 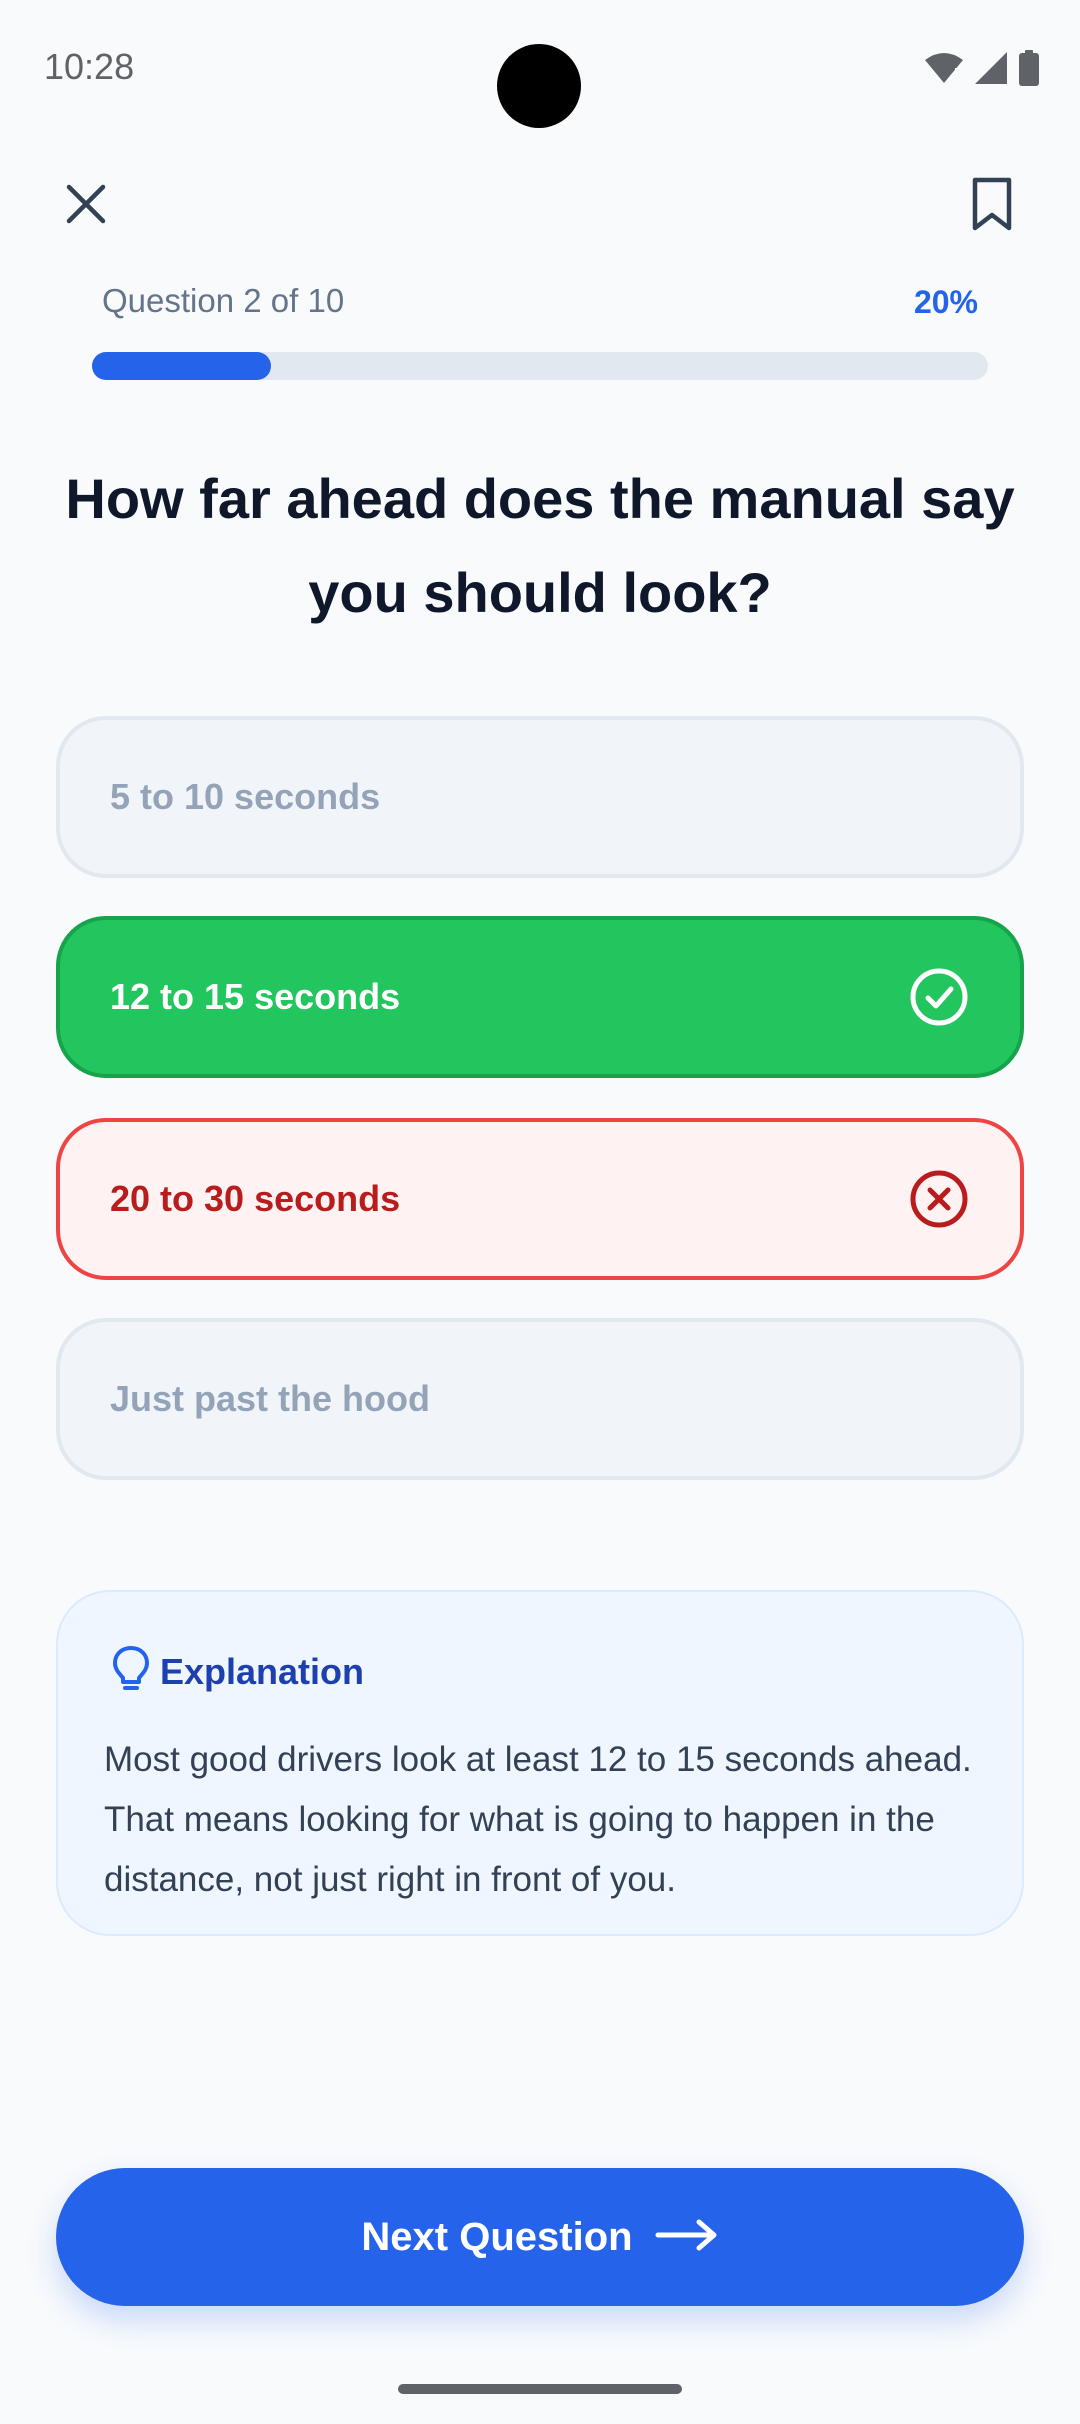 What do you see at coordinates (991, 70) in the screenshot?
I see `signal-icon` at bounding box center [991, 70].